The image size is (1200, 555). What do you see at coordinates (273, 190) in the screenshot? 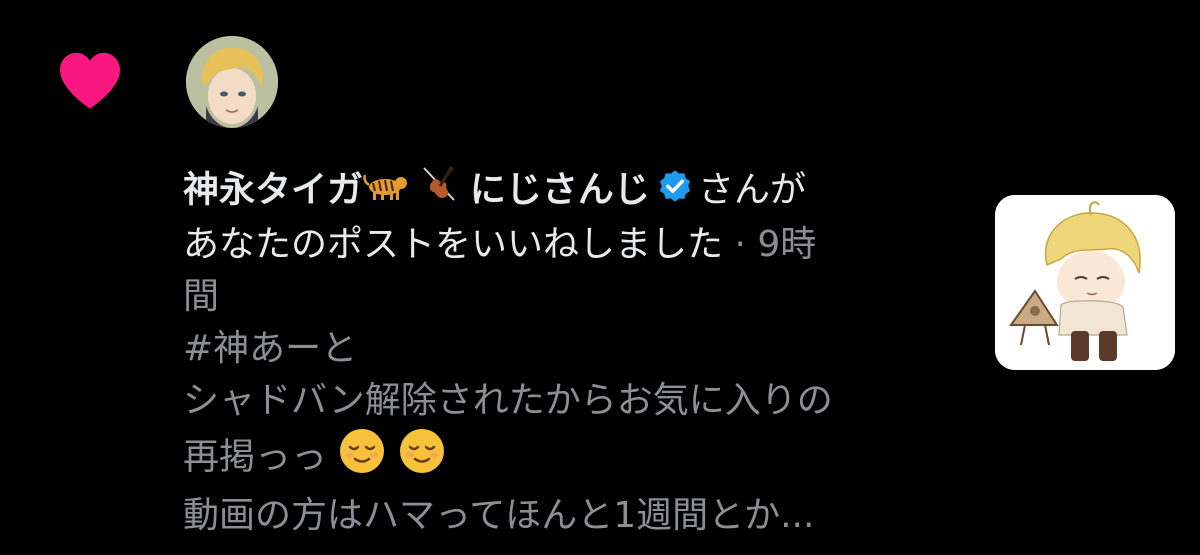
I see `user-name: 神永タイガ` at bounding box center [273, 190].